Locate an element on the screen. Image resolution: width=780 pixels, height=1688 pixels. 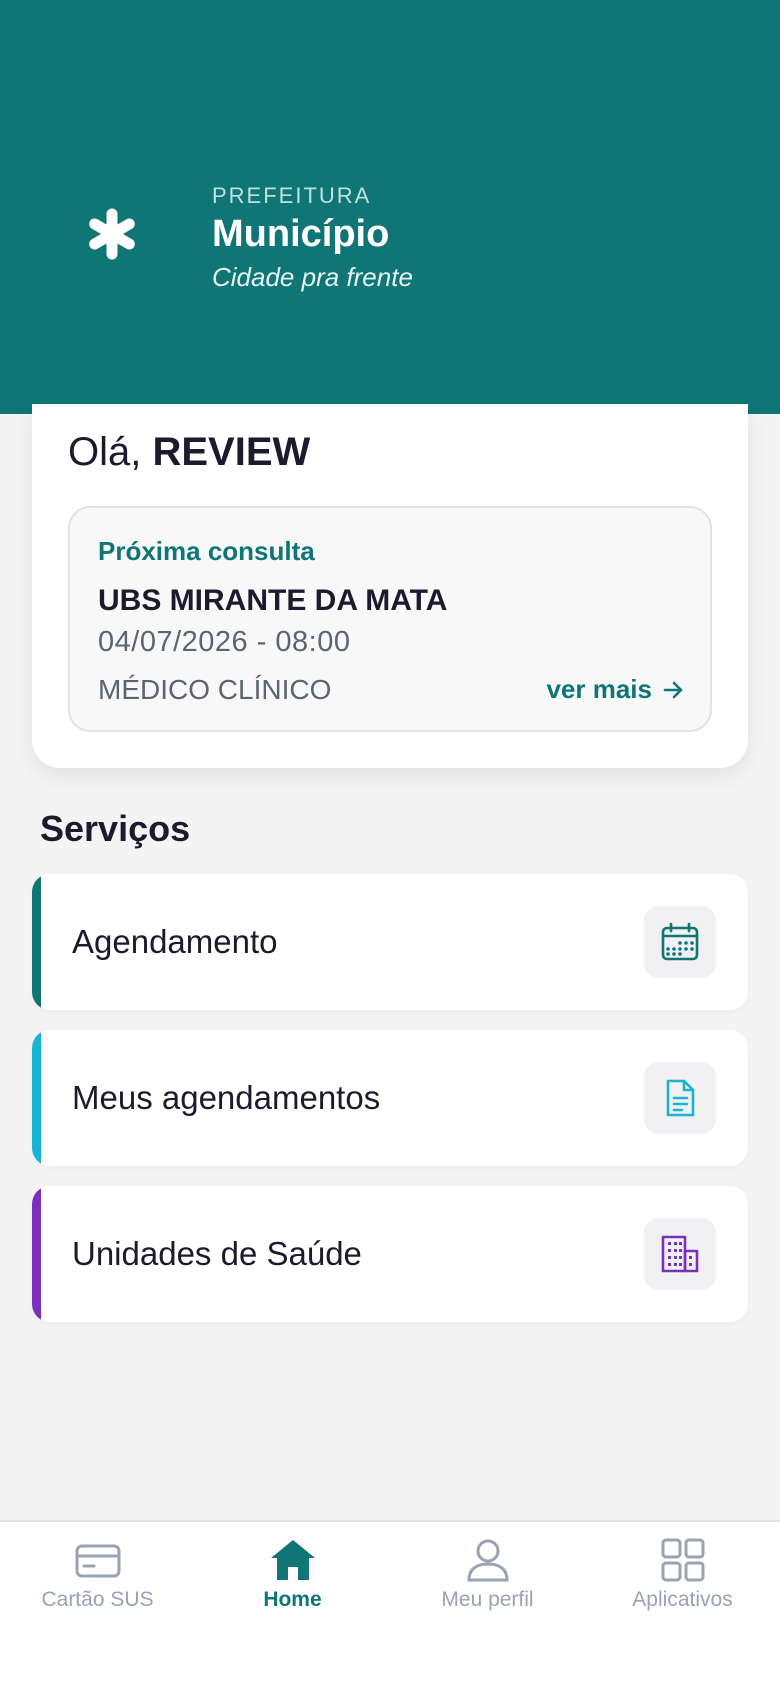
service-label: Agendamento is located at coordinates (175, 941).